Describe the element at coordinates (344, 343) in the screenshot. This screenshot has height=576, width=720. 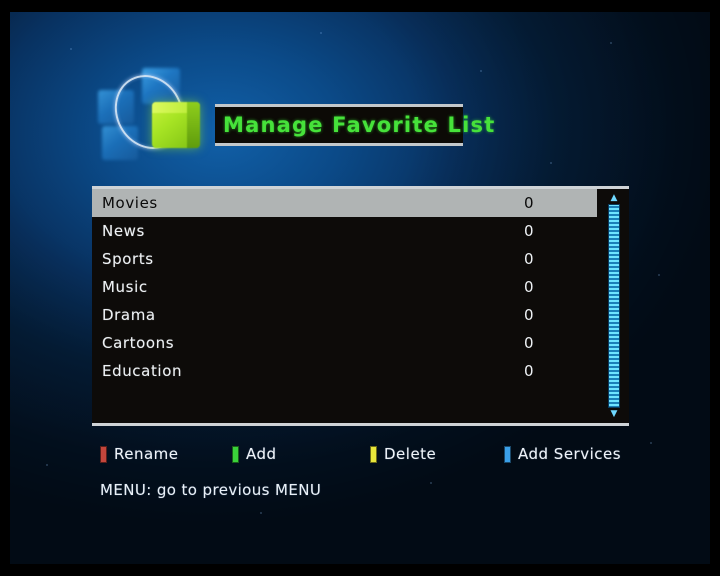
I see `list-item: Cartoons 0` at that location.